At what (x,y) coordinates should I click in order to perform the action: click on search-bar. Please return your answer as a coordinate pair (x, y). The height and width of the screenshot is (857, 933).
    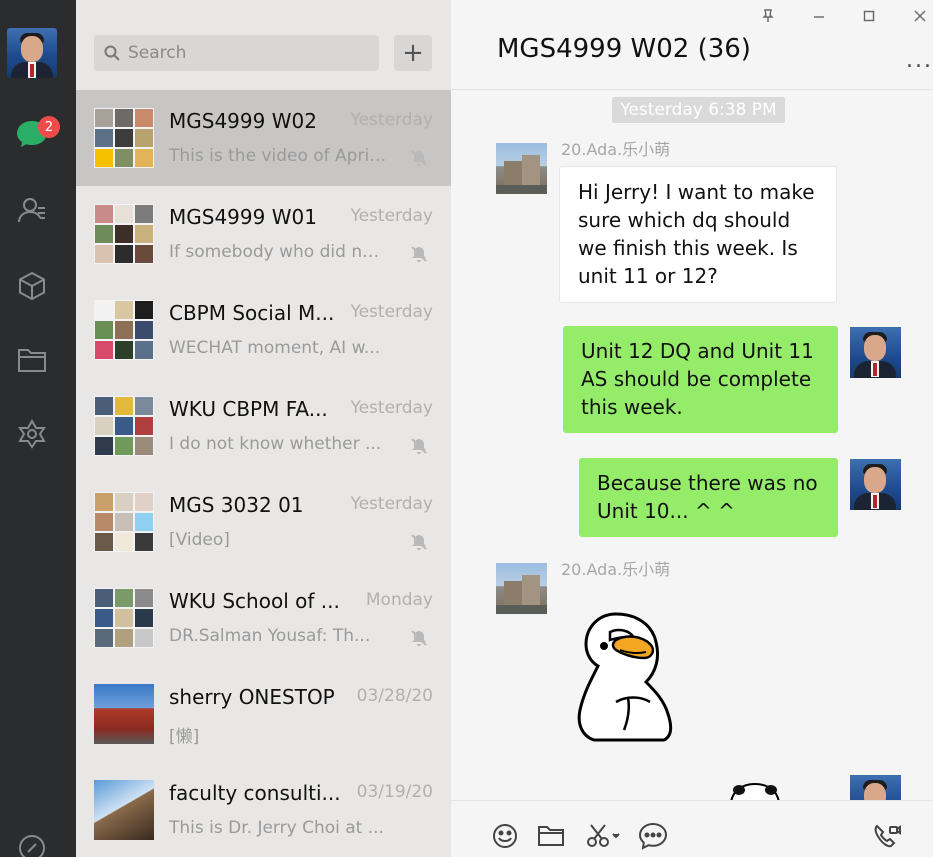
    Looking at the image, I should click on (236, 53).